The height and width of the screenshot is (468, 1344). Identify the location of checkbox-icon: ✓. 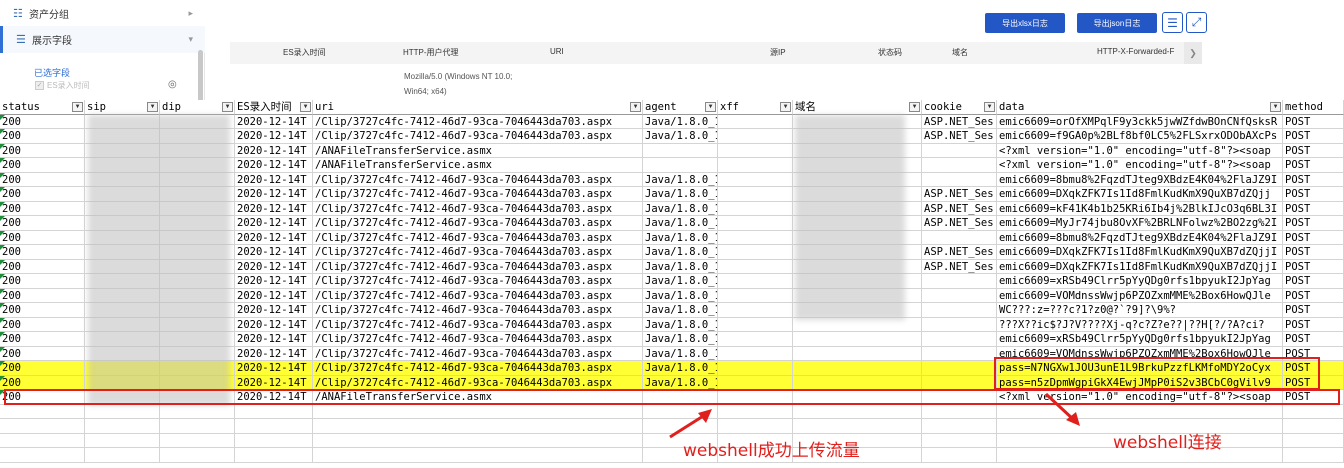
(39, 85).